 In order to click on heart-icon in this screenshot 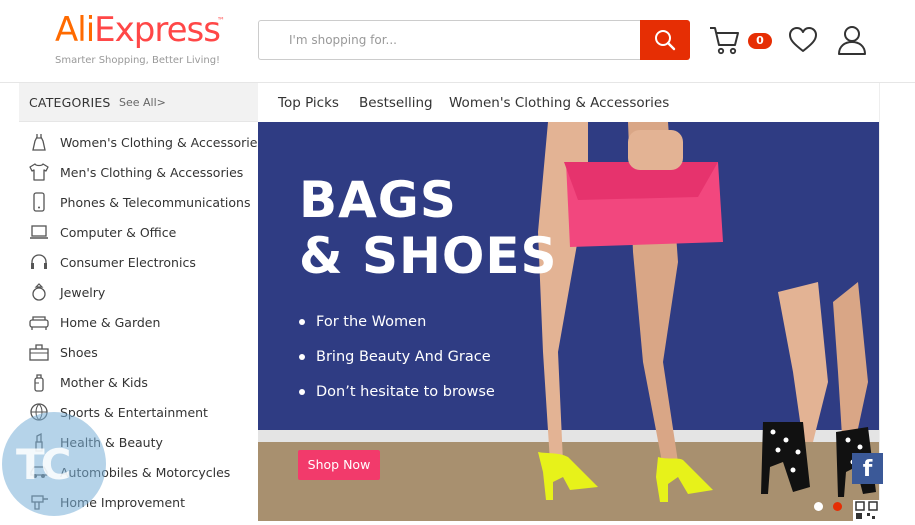, I will do `click(803, 39)`.